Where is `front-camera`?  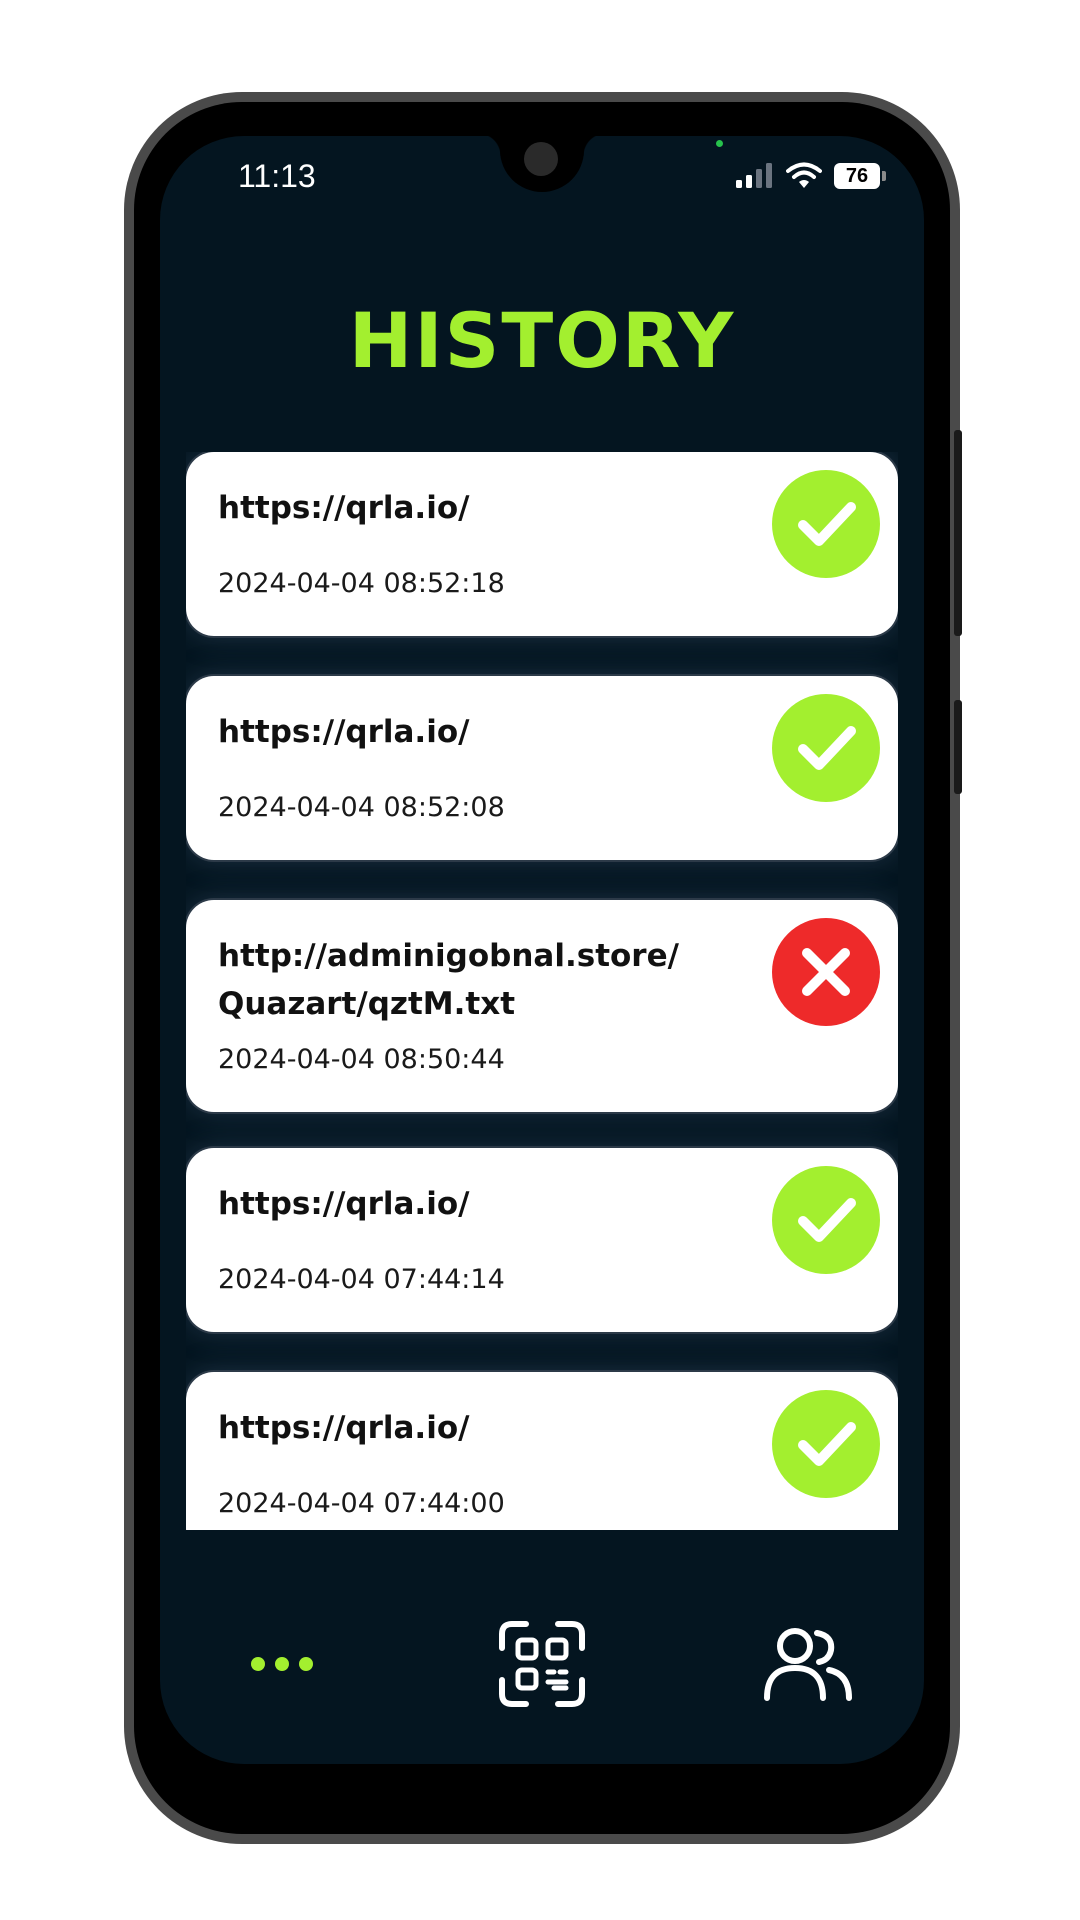 front-camera is located at coordinates (541, 159).